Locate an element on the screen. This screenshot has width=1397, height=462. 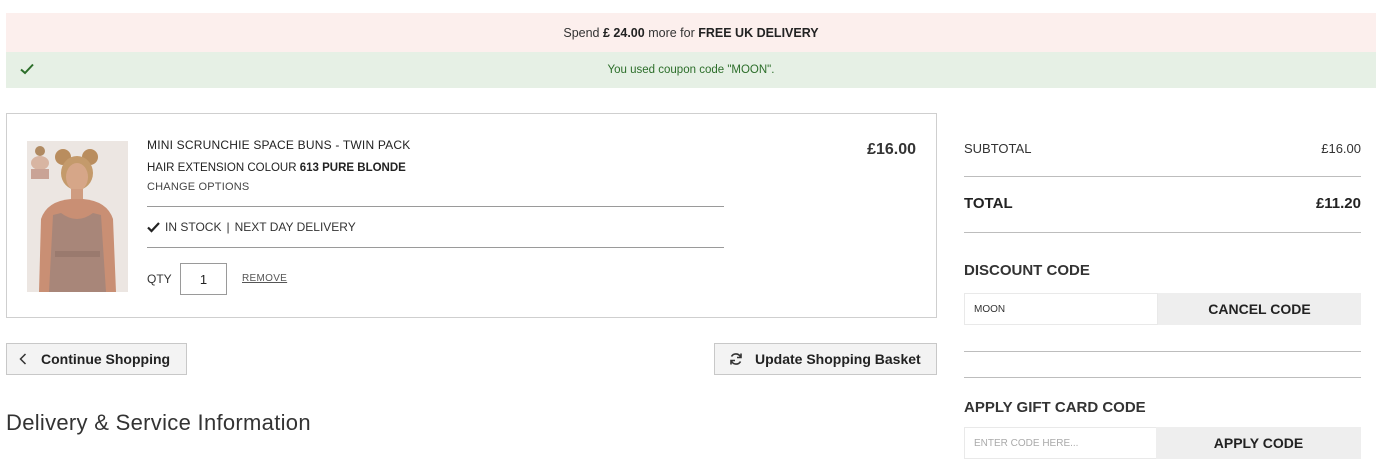
total-label: TOTAL is located at coordinates (988, 203).